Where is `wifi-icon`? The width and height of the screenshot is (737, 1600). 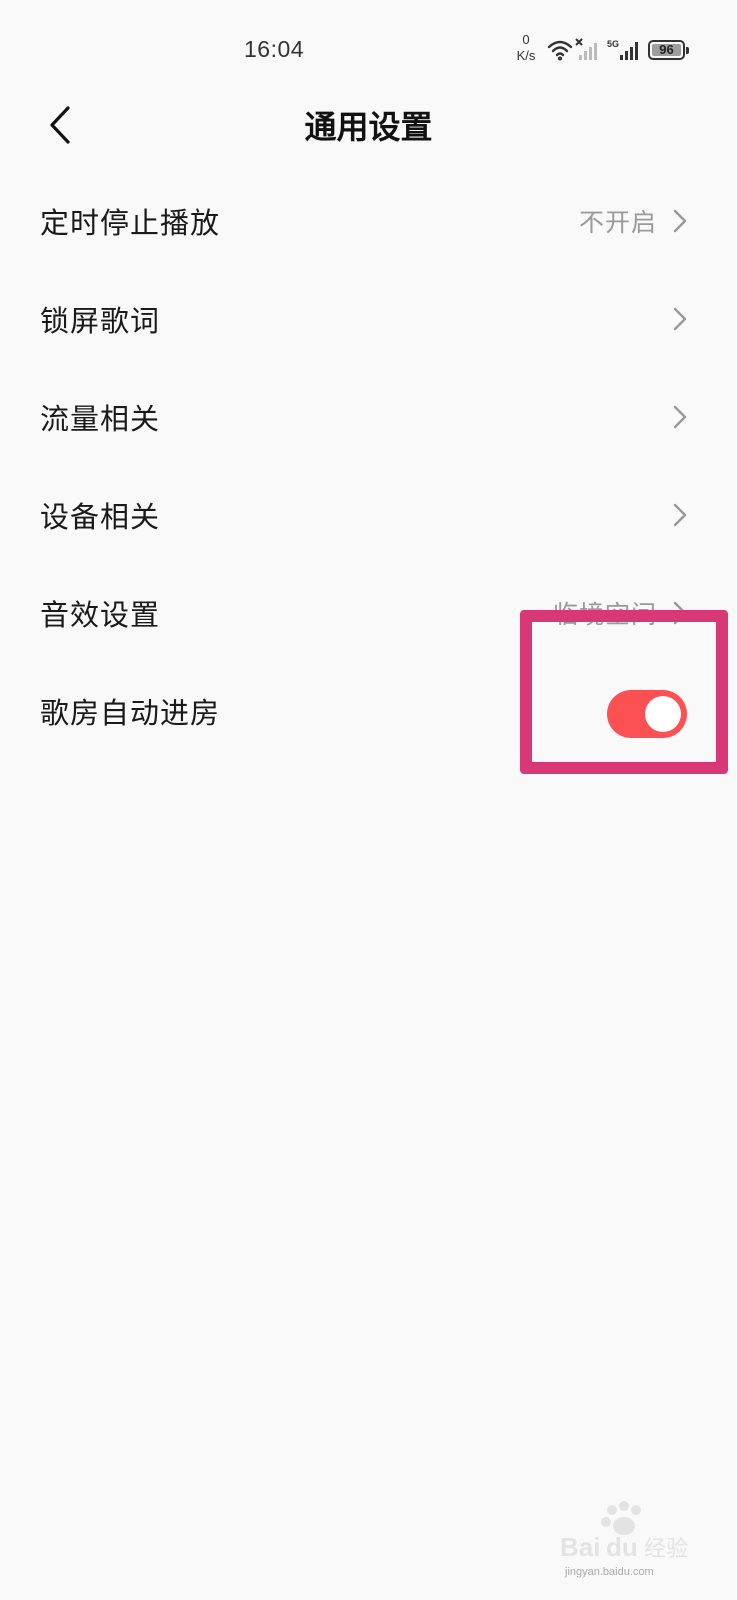
wifi-icon is located at coordinates (560, 50).